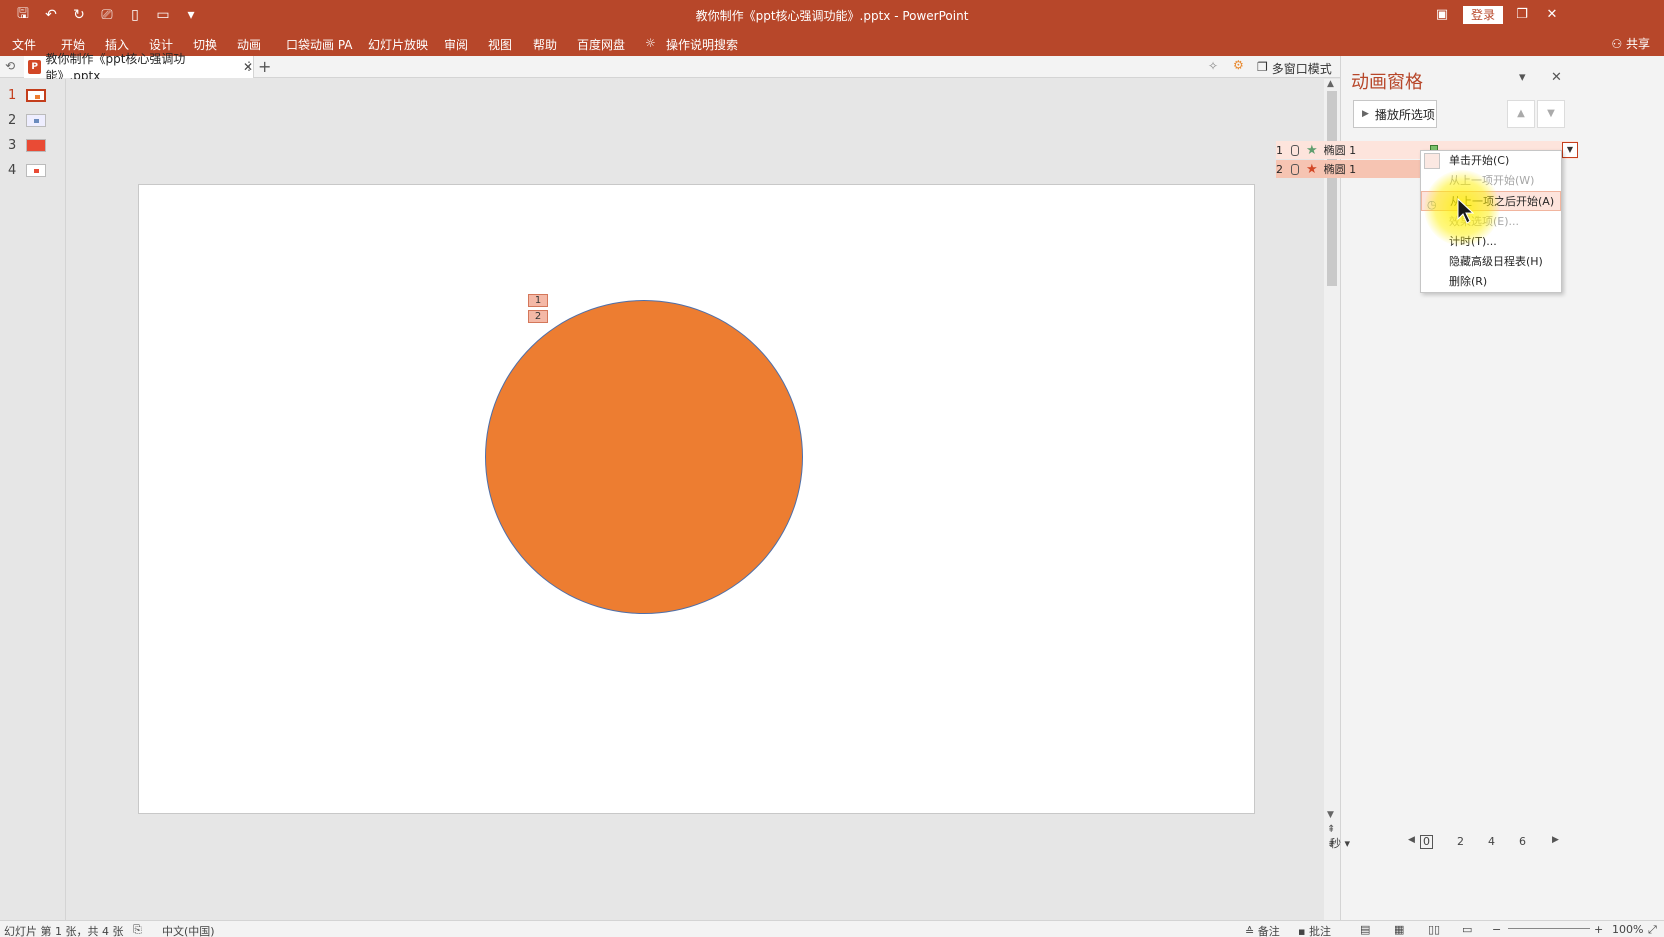 This screenshot has height=937, width=1664. What do you see at coordinates (538, 316) in the screenshot?
I see `animation-order-tag: 2` at bounding box center [538, 316].